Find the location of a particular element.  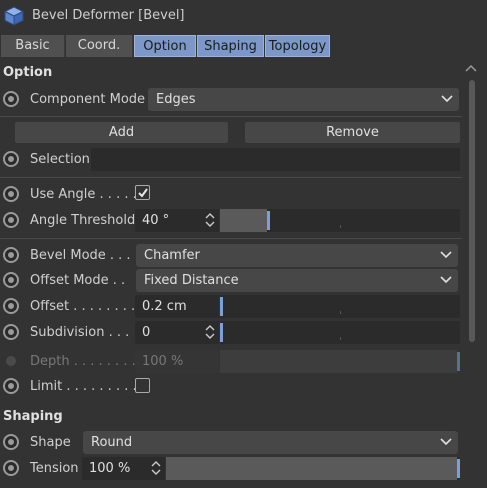

tension-slider is located at coordinates (313, 468).